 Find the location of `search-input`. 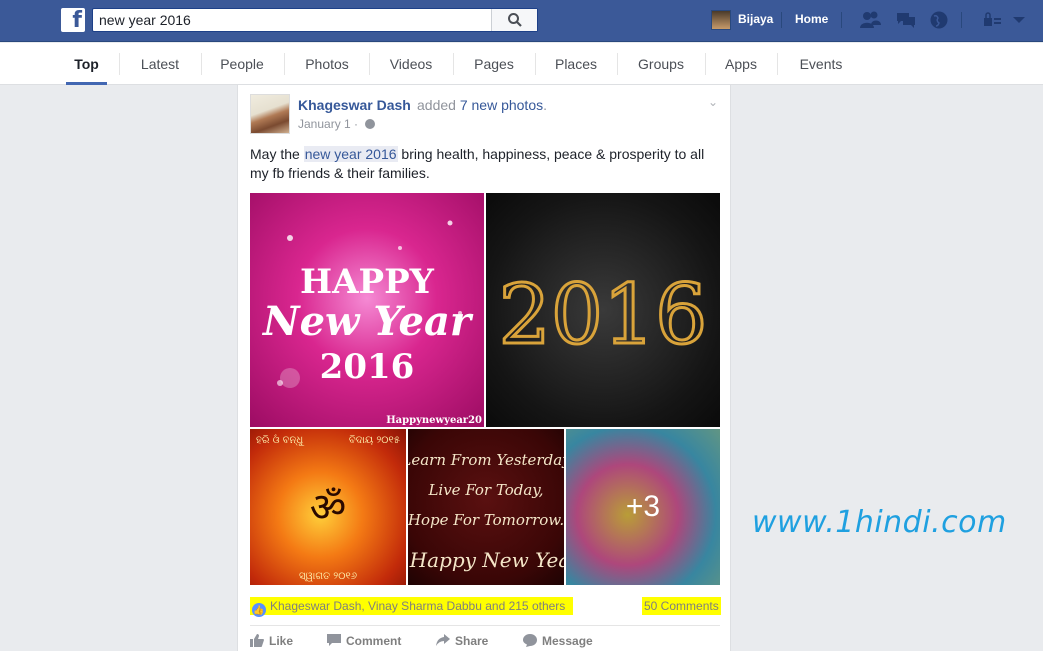

search-input is located at coordinates (293, 20).